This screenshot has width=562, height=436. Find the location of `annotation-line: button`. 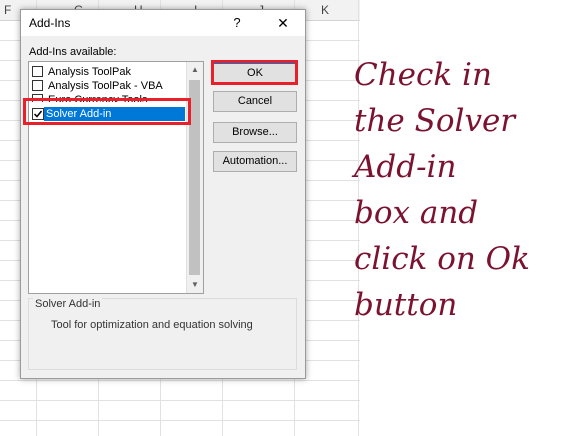

annotation-line: button is located at coordinates (406, 305).